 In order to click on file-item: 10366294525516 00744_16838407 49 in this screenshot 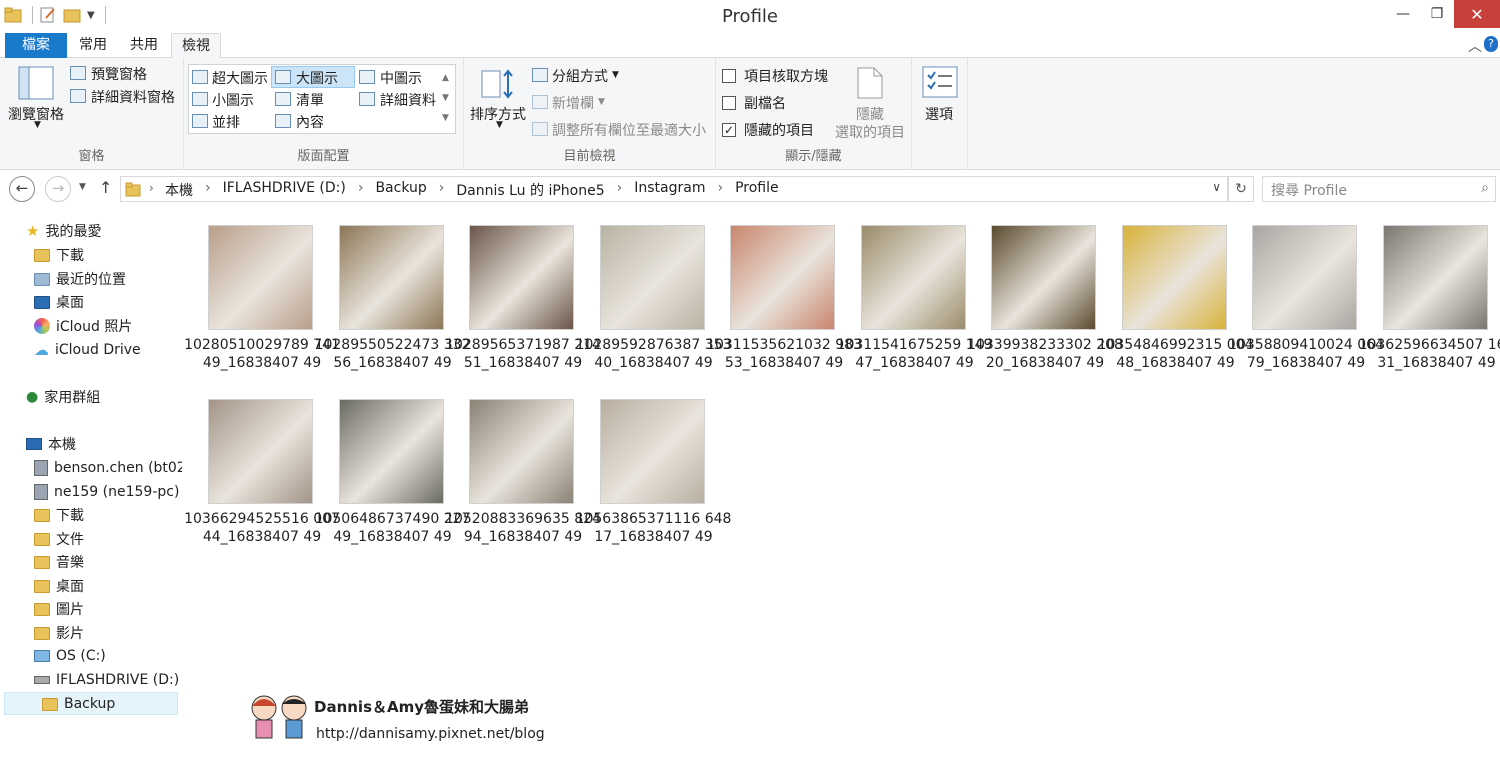, I will do `click(261, 471)`.